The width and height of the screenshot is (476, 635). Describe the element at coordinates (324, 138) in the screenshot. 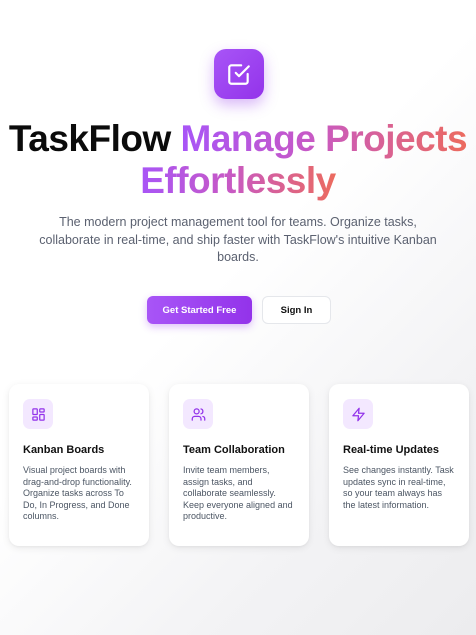

I see `hero-title-line1: Manage Projects` at that location.